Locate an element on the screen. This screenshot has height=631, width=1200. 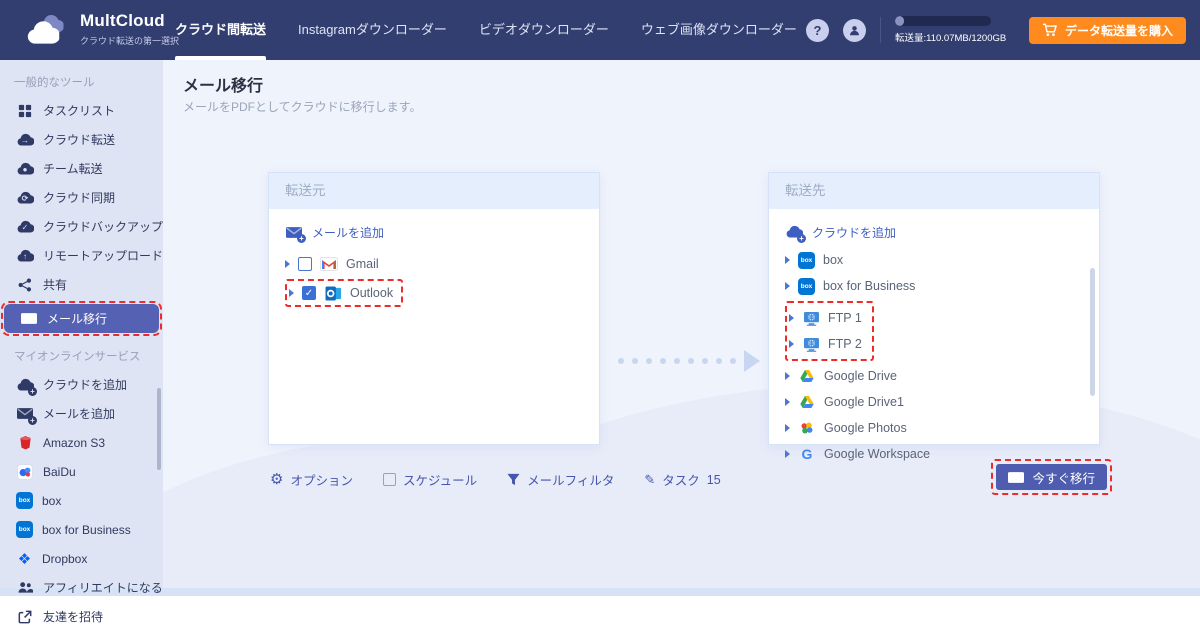
gmail-icon is located at coordinates (329, 264).